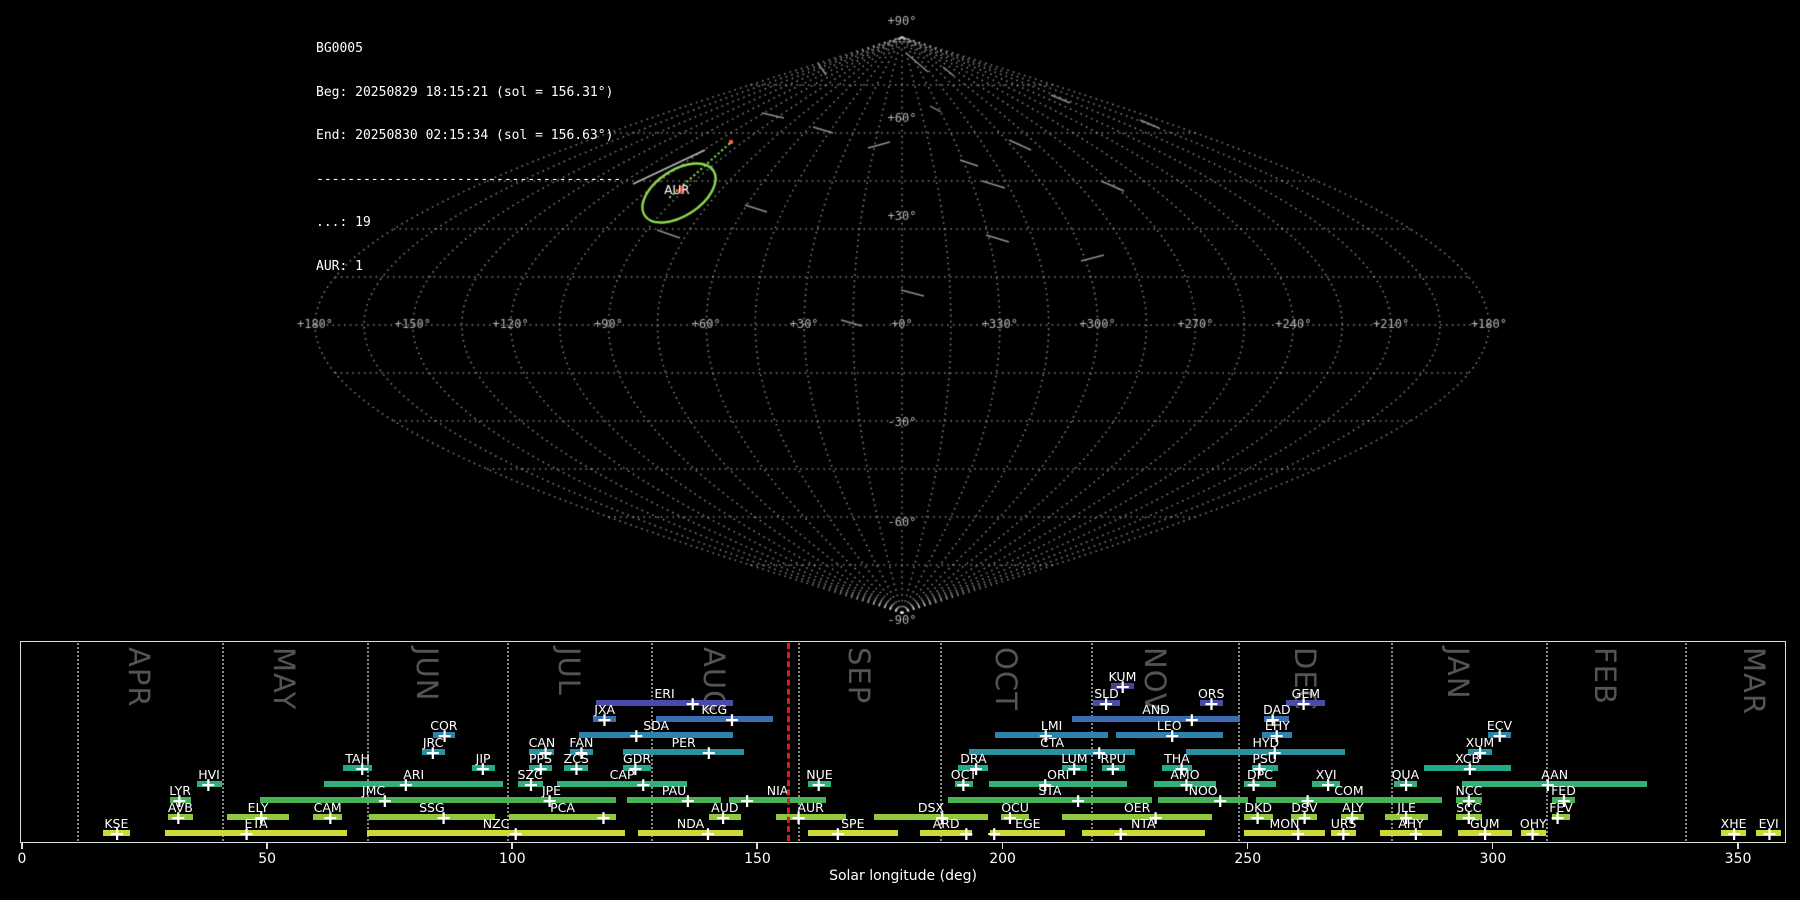 This screenshot has width=1800, height=900. What do you see at coordinates (1349, 791) in the screenshot?
I see `shower-label-com: COM` at bounding box center [1349, 791].